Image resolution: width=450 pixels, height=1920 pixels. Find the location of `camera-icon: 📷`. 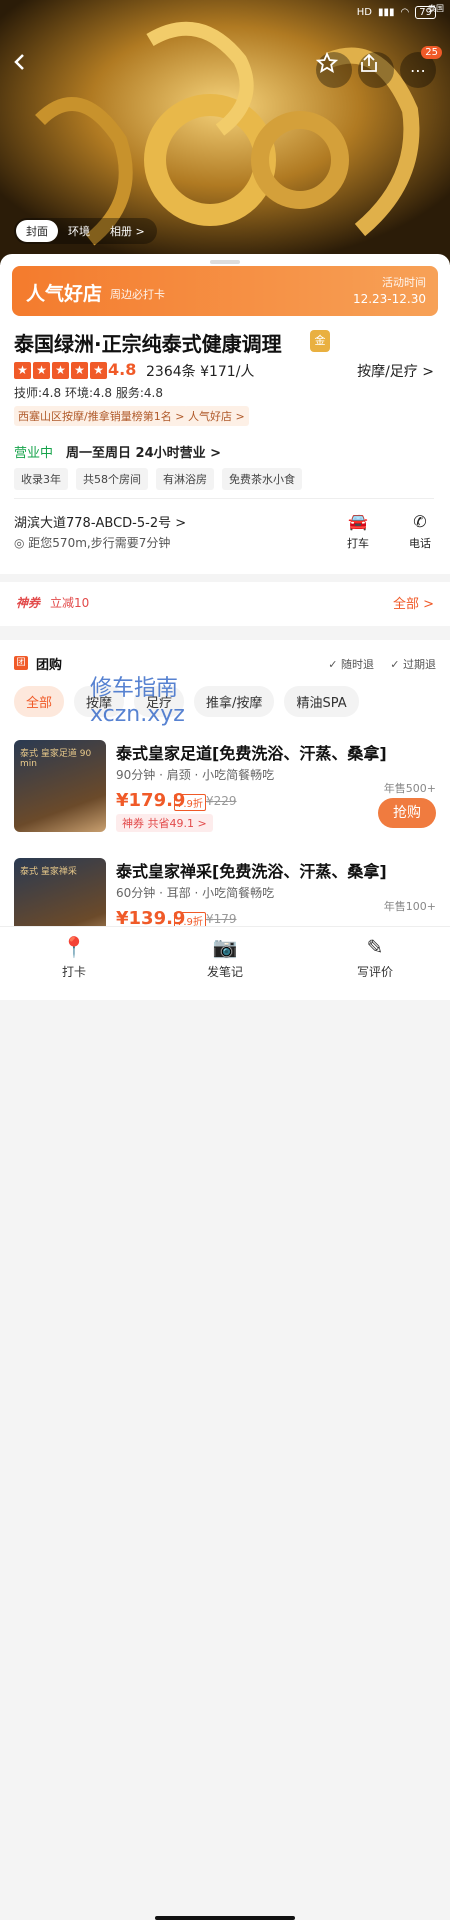

camera-icon: 📷 is located at coordinates (225, 947).